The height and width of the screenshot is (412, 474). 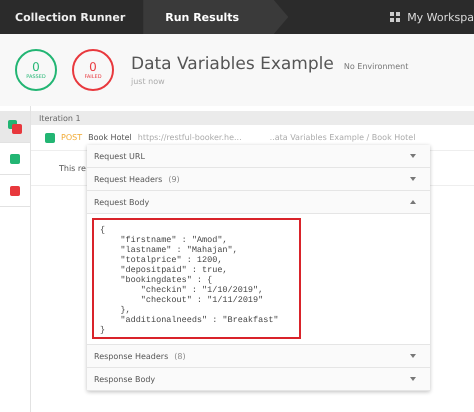 I want to click on request-name: Book Hotel, so click(x=110, y=137).